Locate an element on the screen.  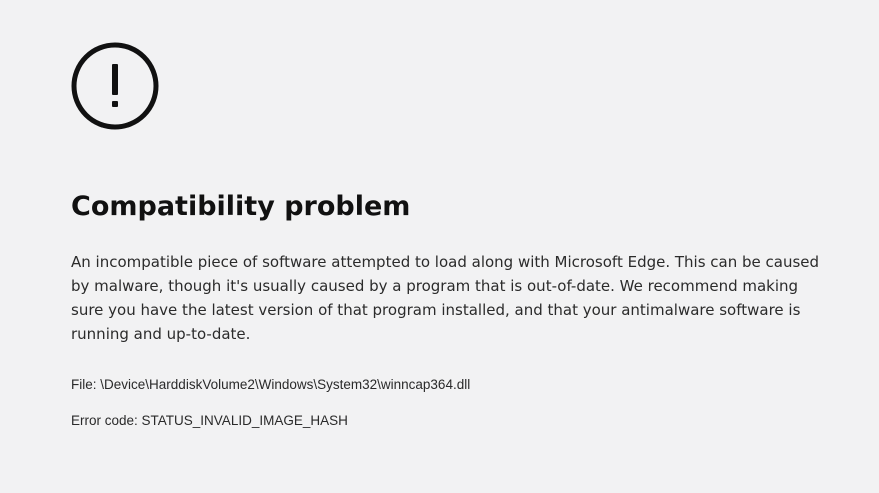
error-code-label: Error code: is located at coordinates (104, 420).